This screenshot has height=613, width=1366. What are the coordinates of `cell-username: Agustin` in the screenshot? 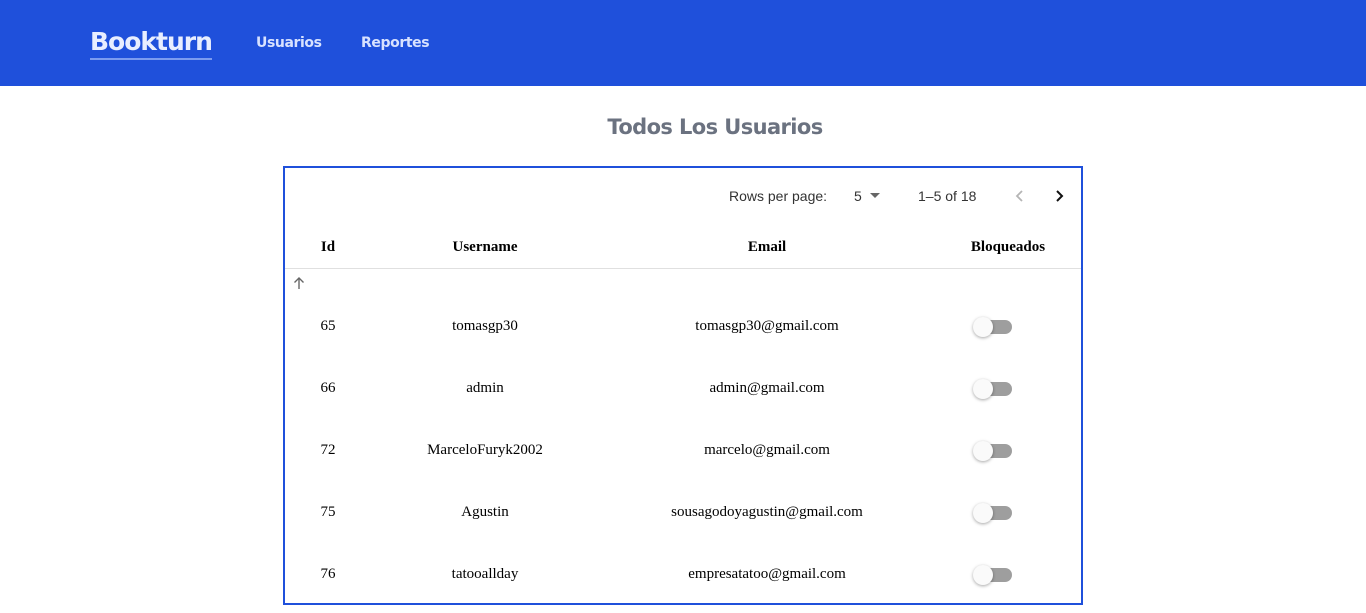 It's located at (485, 512).